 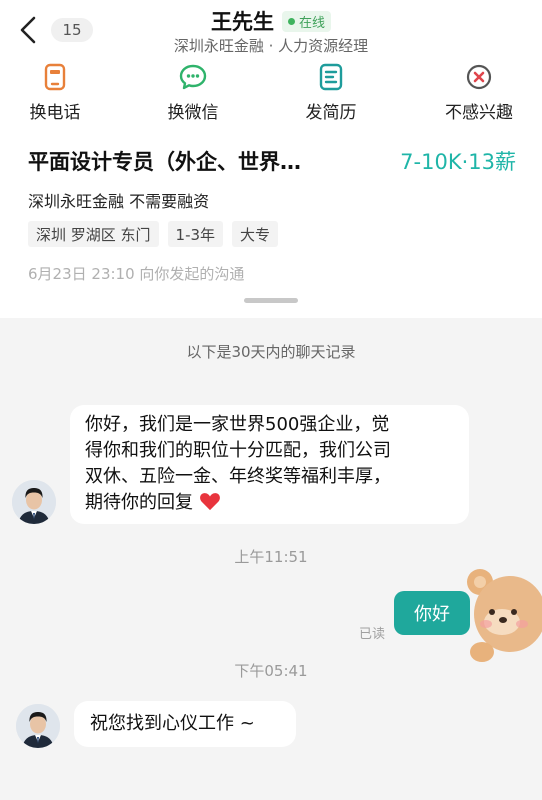 What do you see at coordinates (291, 21) in the screenshot?
I see `online-dot` at bounding box center [291, 21].